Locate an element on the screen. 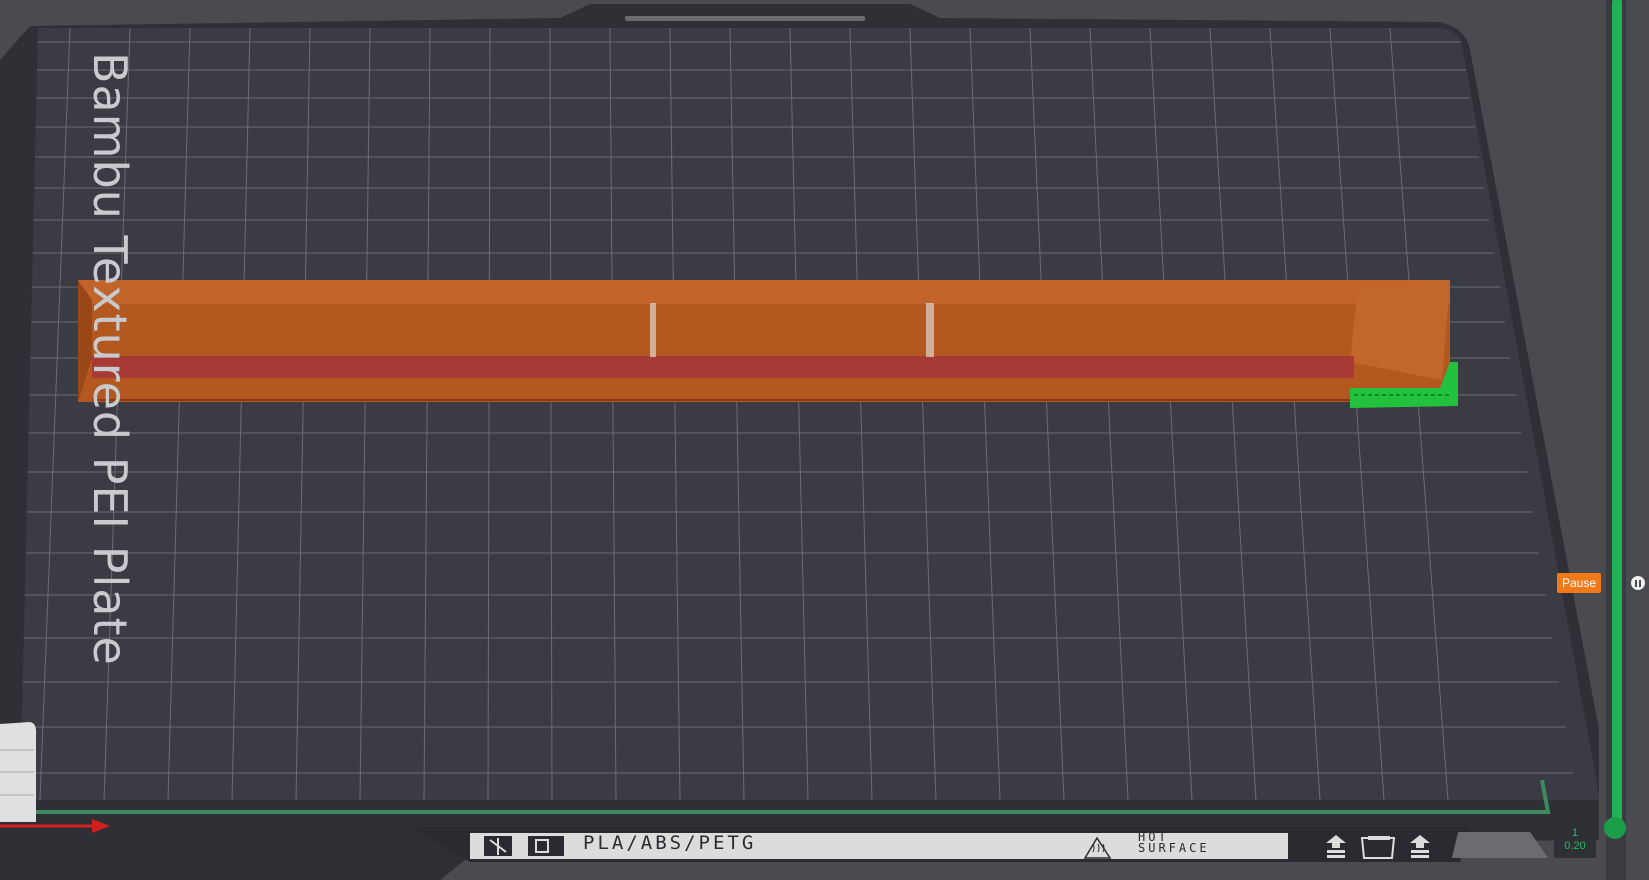  layer-slider-track is located at coordinates (1617, 415).